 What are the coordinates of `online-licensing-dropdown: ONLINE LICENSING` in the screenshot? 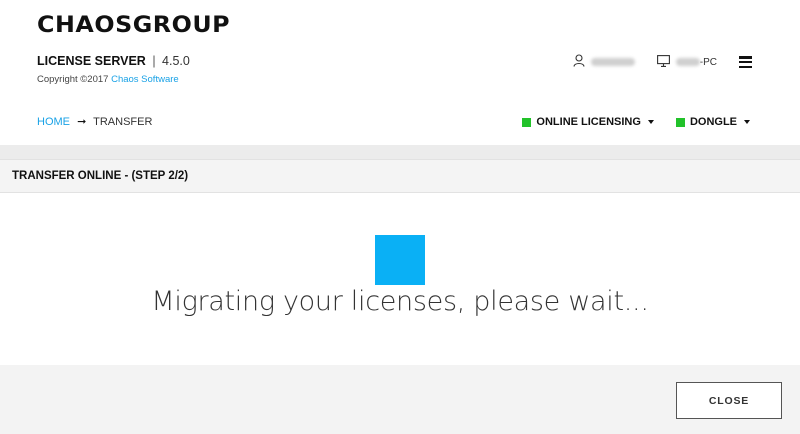 It's located at (588, 122).